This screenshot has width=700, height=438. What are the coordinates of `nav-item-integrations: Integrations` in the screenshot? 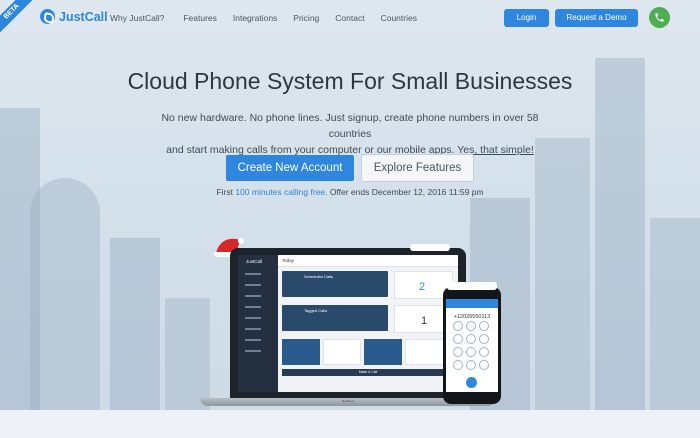 It's located at (255, 18).